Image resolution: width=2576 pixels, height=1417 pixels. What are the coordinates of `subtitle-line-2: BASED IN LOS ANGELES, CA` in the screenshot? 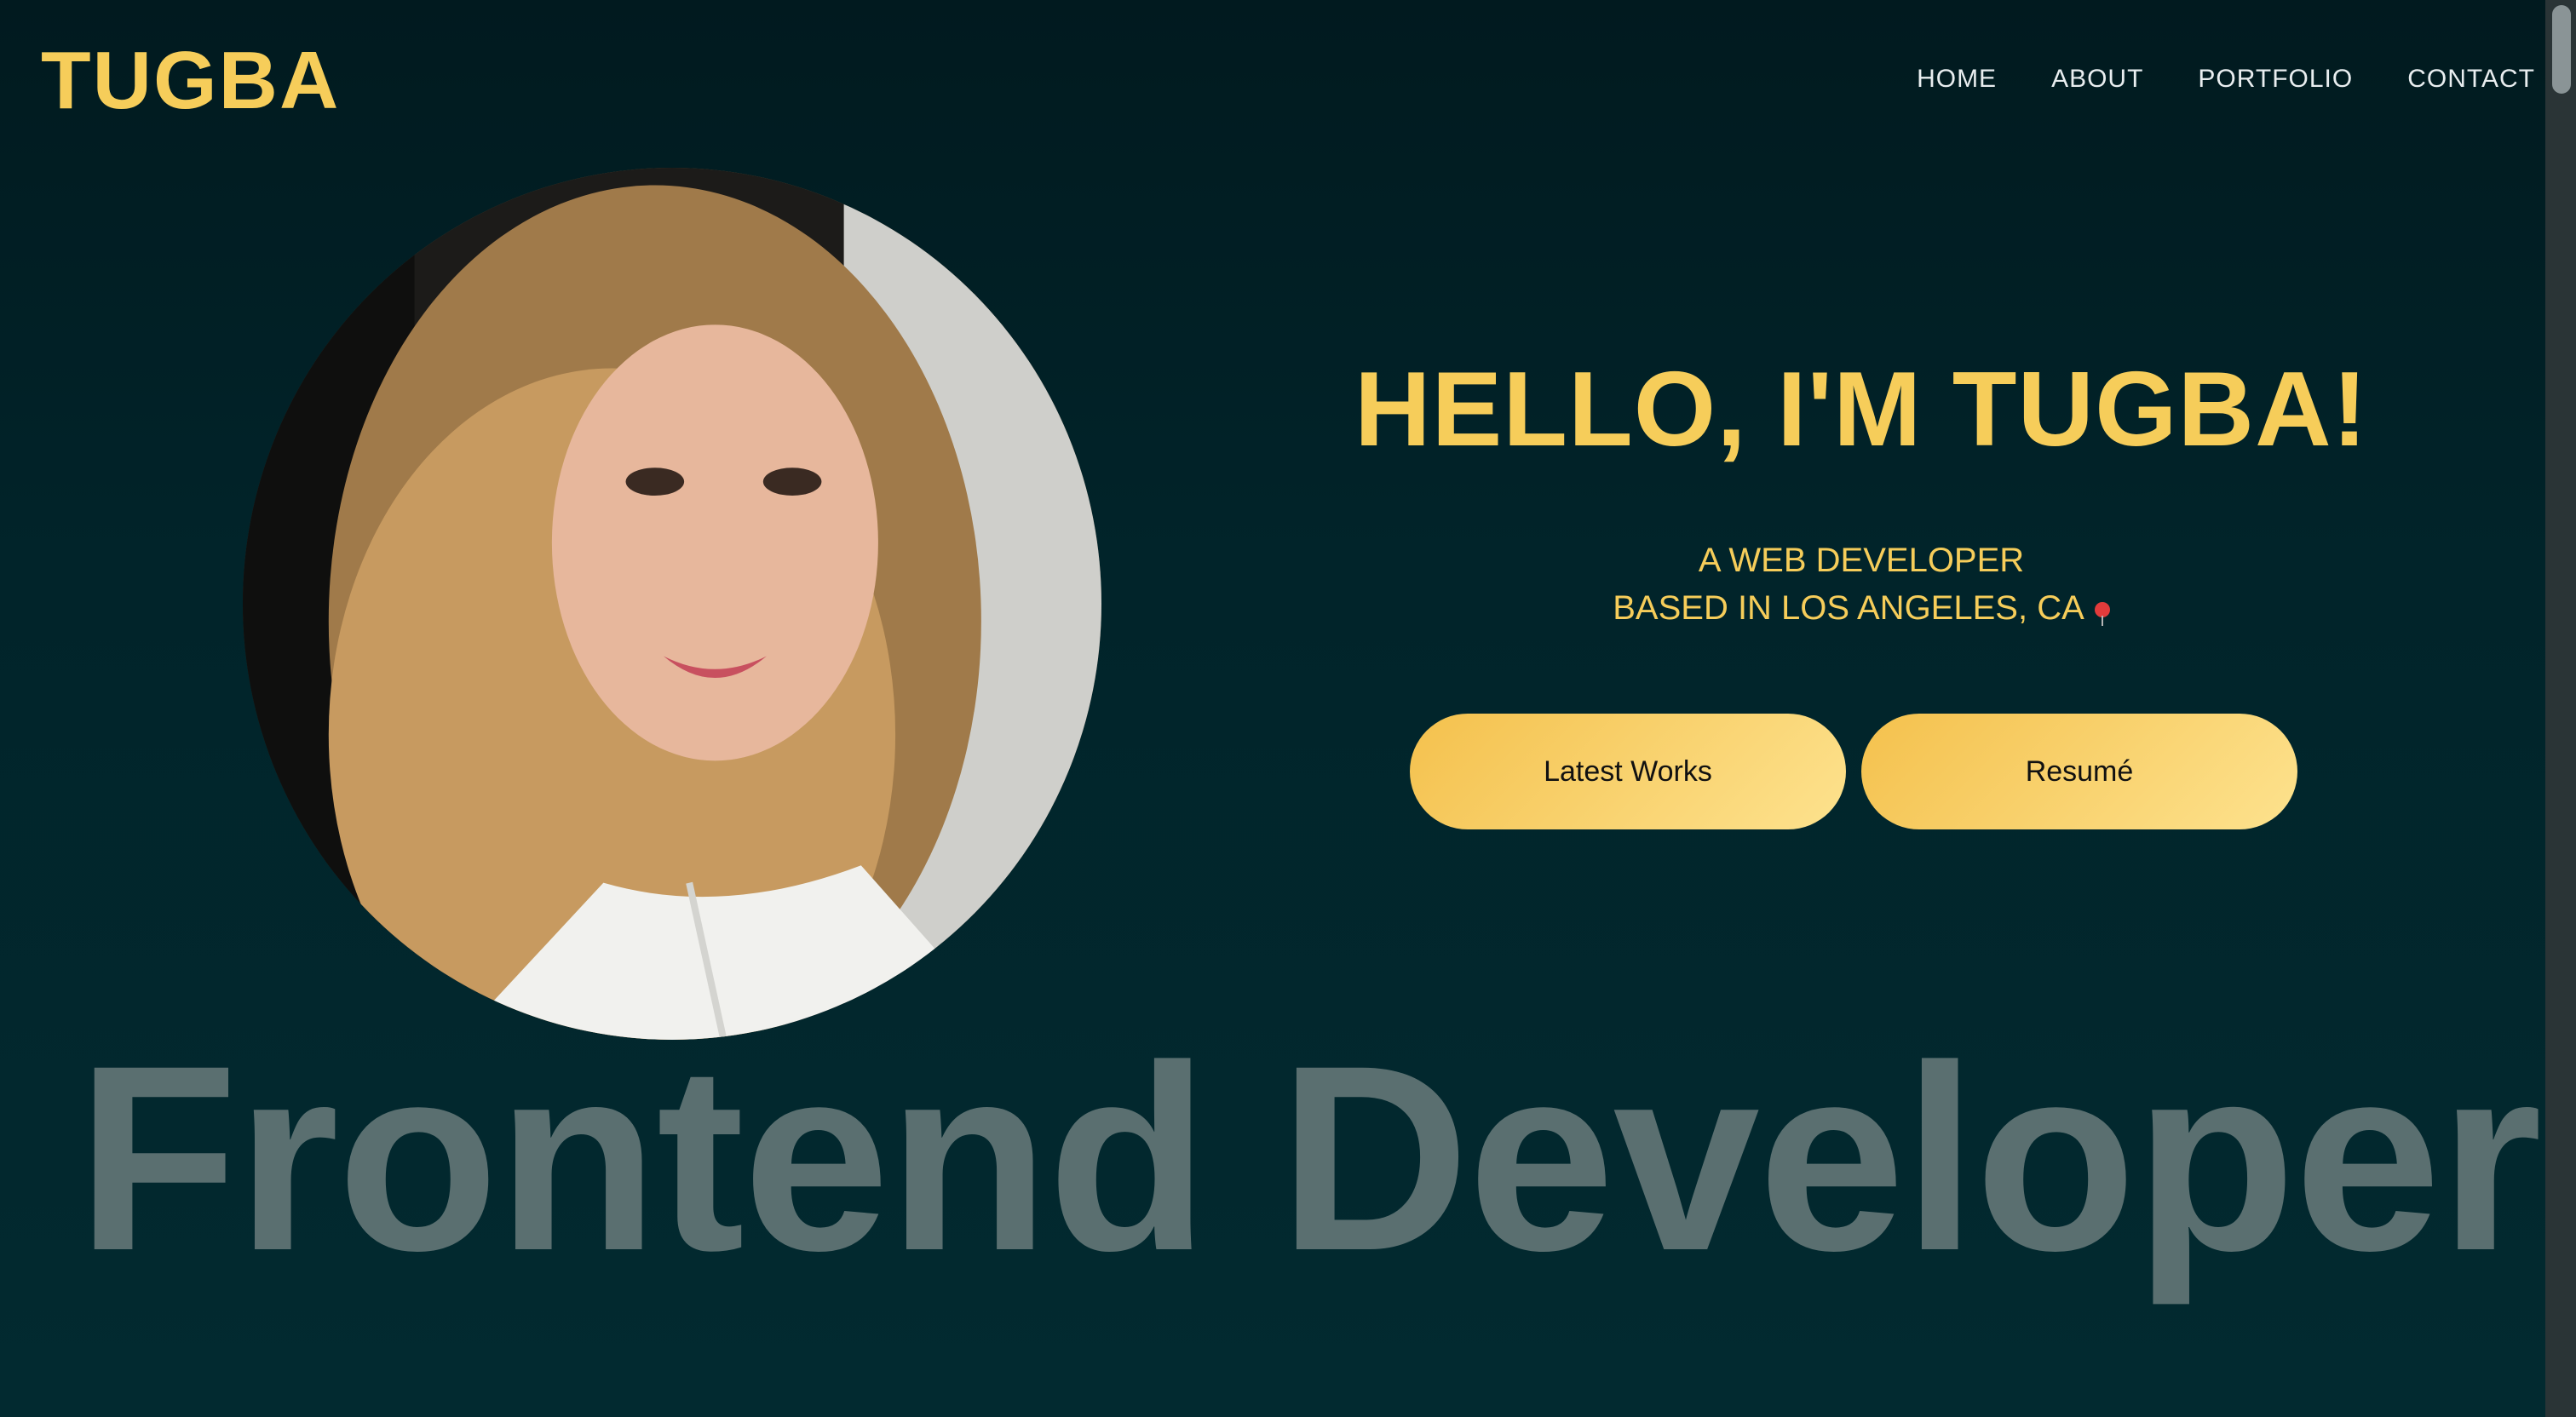 It's located at (1862, 608).